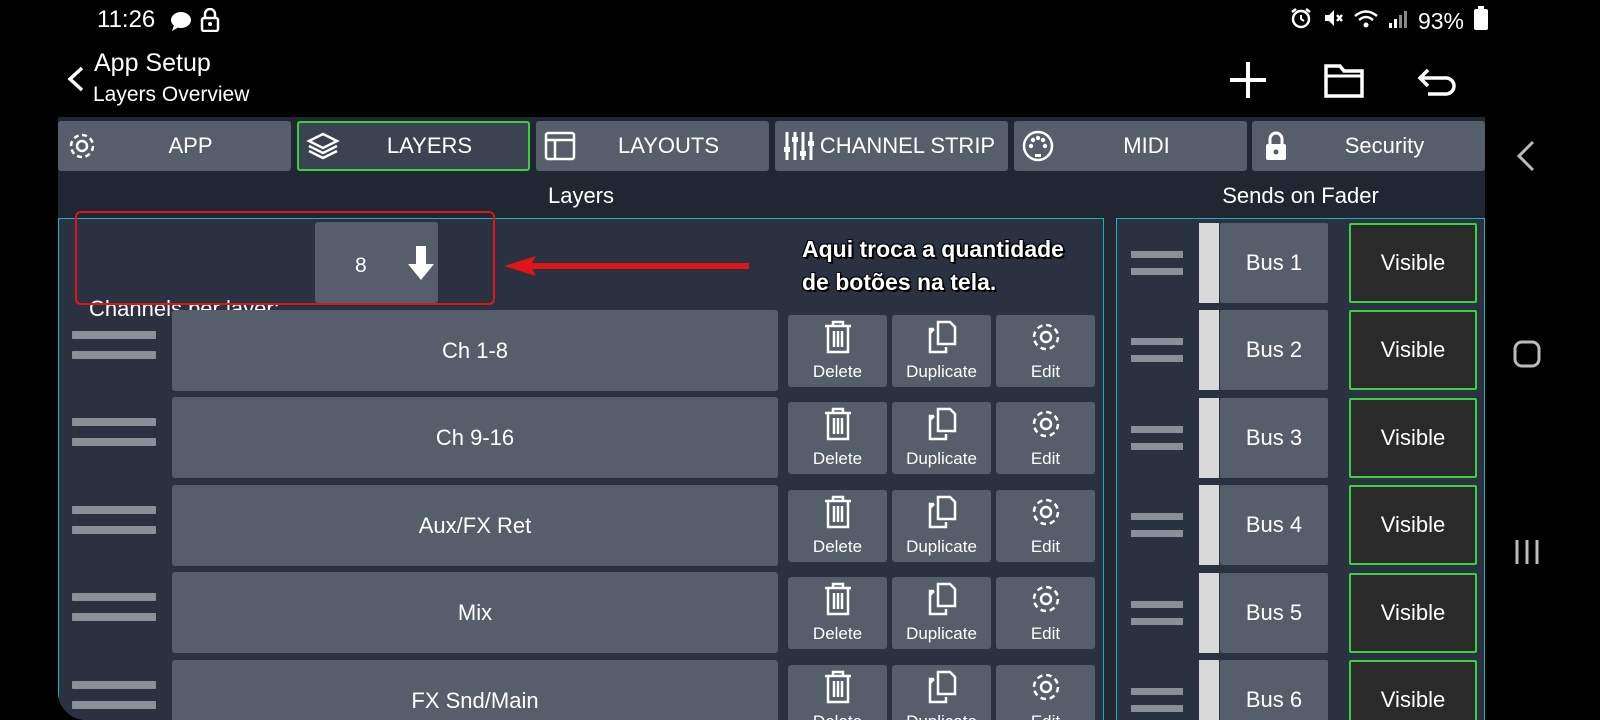  I want to click on tab-layouts: LAYOUTS, so click(652, 146).